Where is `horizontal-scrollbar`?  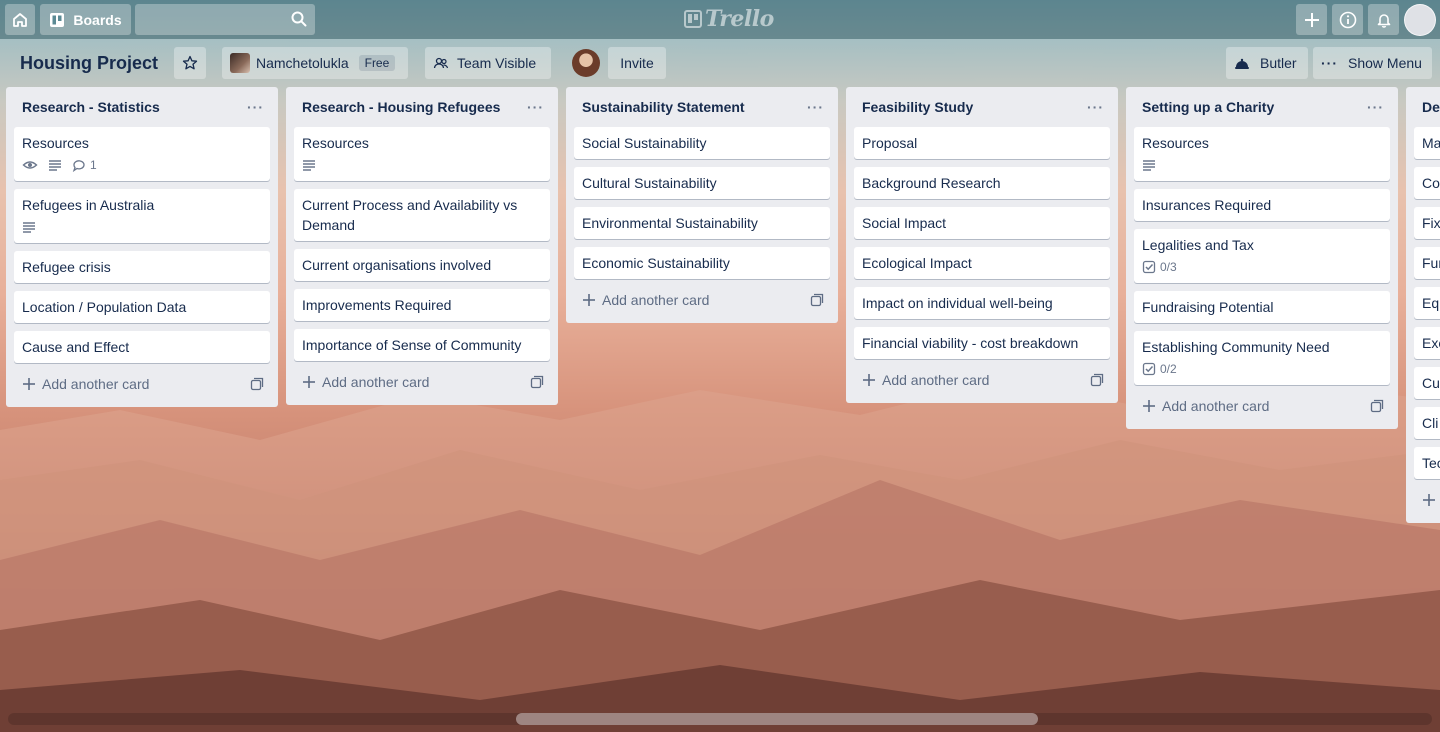
horizontal-scrollbar is located at coordinates (720, 719).